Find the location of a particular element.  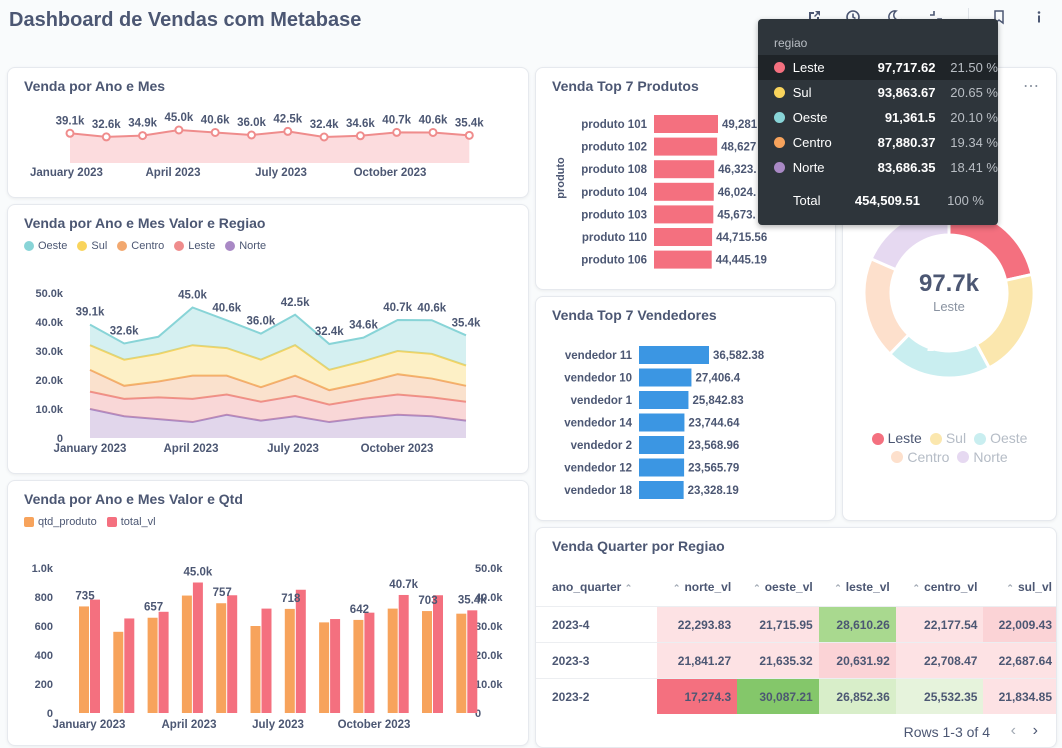

qtd-label: 718 is located at coordinates (291, 599).